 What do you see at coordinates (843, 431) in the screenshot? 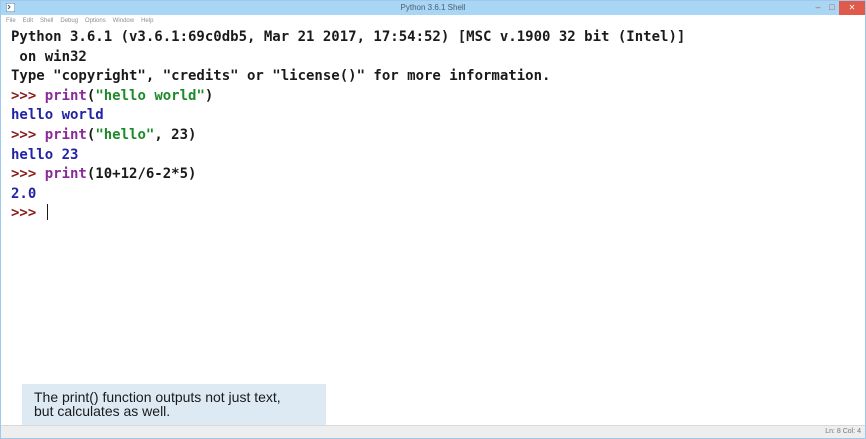
I see `cursor-position-status: Ln: 8 Col: 4` at bounding box center [843, 431].